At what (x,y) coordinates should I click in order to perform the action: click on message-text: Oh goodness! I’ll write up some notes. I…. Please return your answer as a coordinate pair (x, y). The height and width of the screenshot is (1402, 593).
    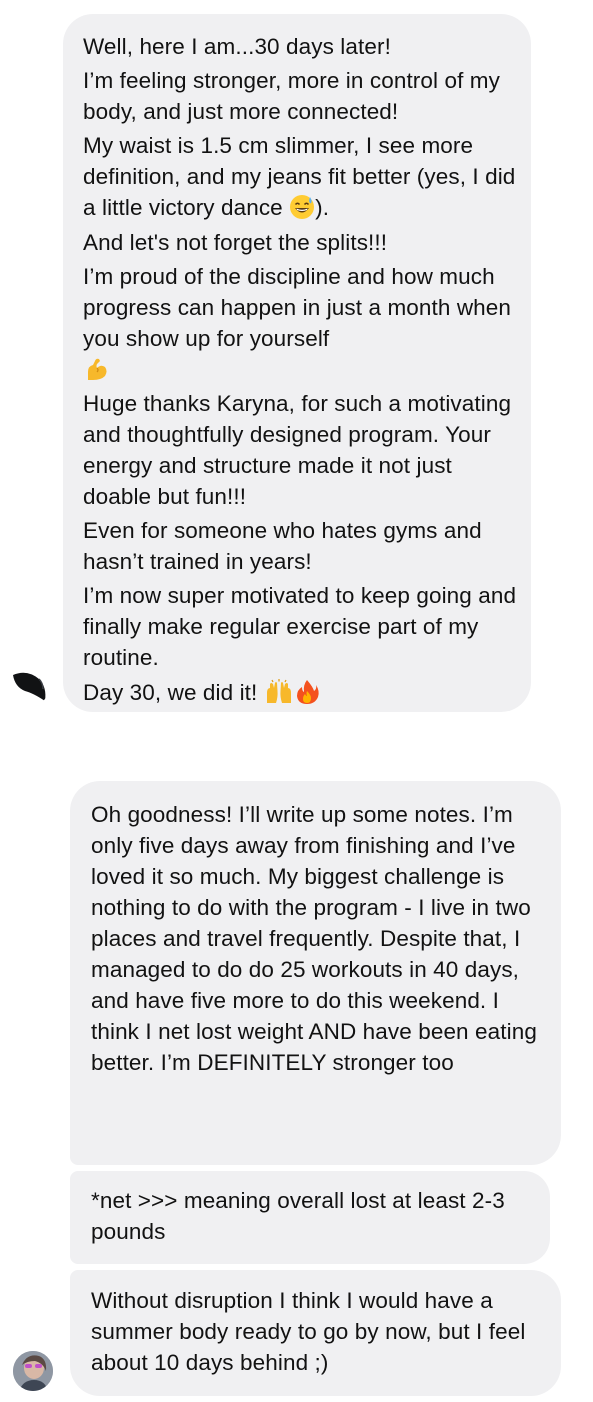
    Looking at the image, I should click on (314, 938).